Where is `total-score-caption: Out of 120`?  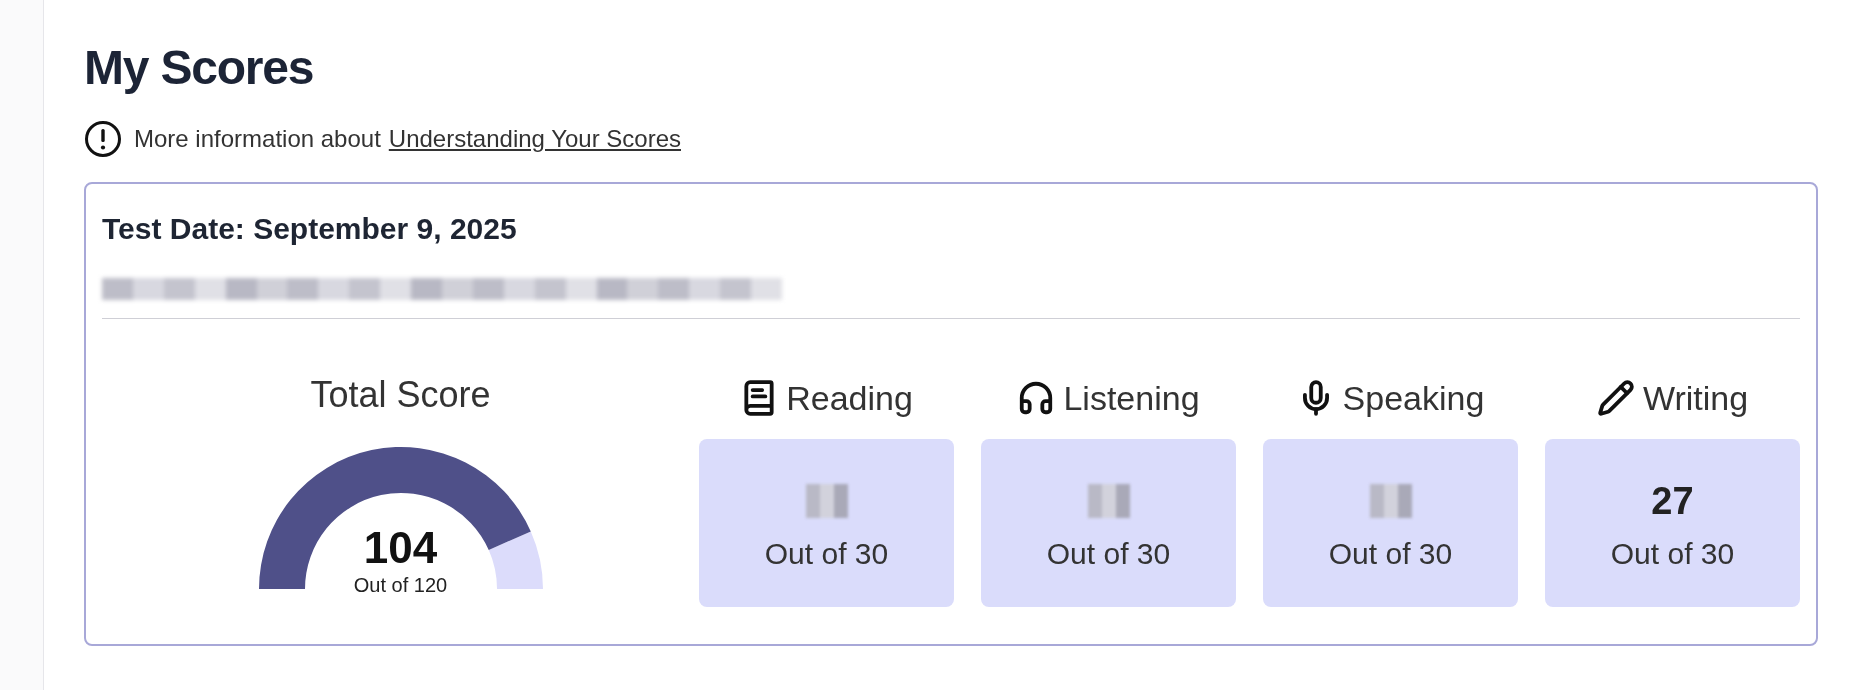
total-score-caption: Out of 120 is located at coordinates (400, 585).